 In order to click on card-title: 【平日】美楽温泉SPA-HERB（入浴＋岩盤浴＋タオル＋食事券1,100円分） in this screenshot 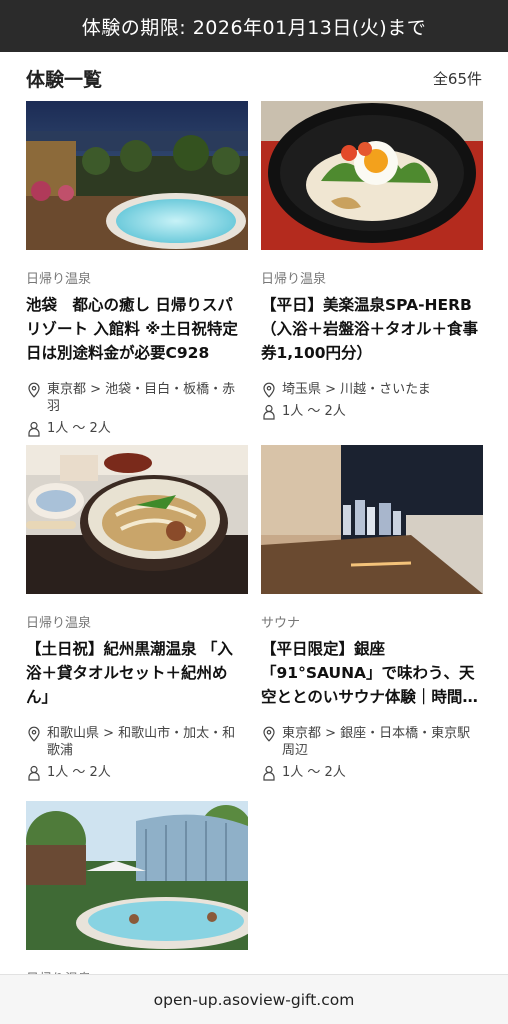, I will do `click(372, 329)`.